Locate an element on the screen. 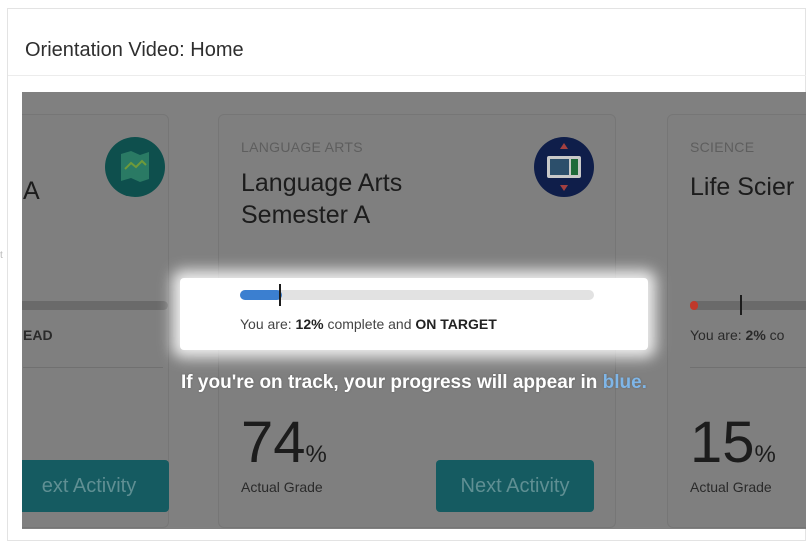 The height and width of the screenshot is (549, 806). progress-status-text: You are: 12% complete and ON TARGET is located at coordinates (368, 324).